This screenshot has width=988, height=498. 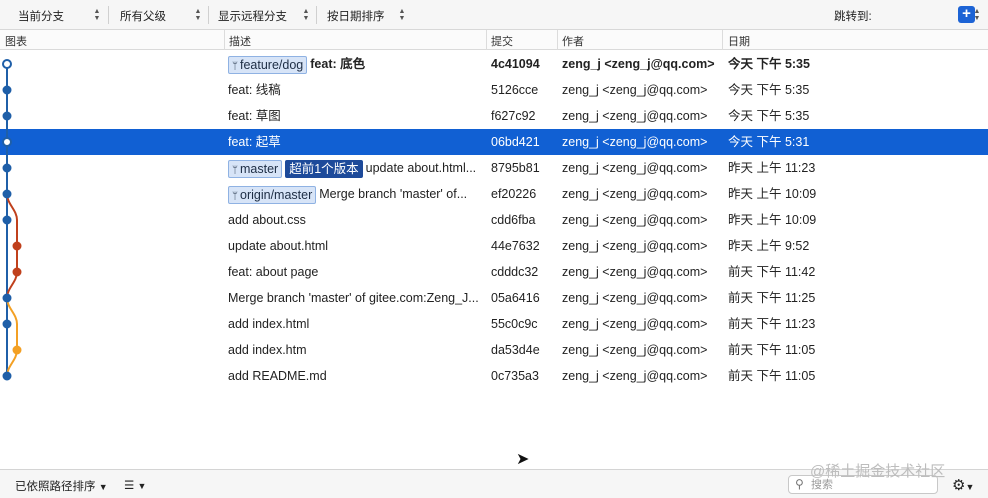 What do you see at coordinates (515, 298) in the screenshot?
I see `commit-hash: 05a6416` at bounding box center [515, 298].